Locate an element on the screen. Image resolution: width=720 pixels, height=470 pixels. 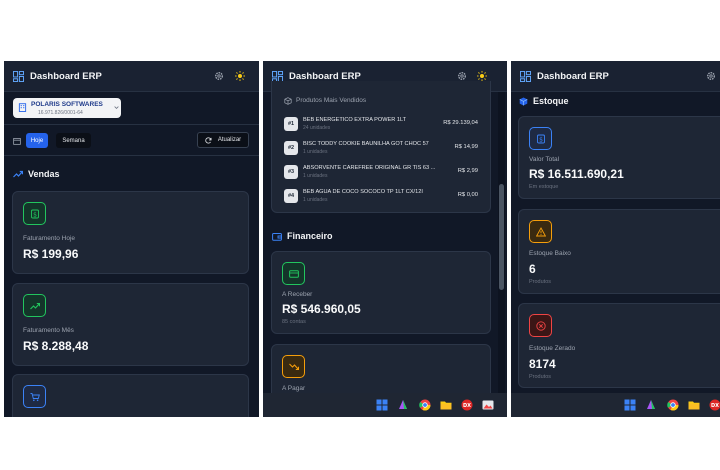
company-name: POLARIS SOFTWARES is located at coordinates (67, 104).